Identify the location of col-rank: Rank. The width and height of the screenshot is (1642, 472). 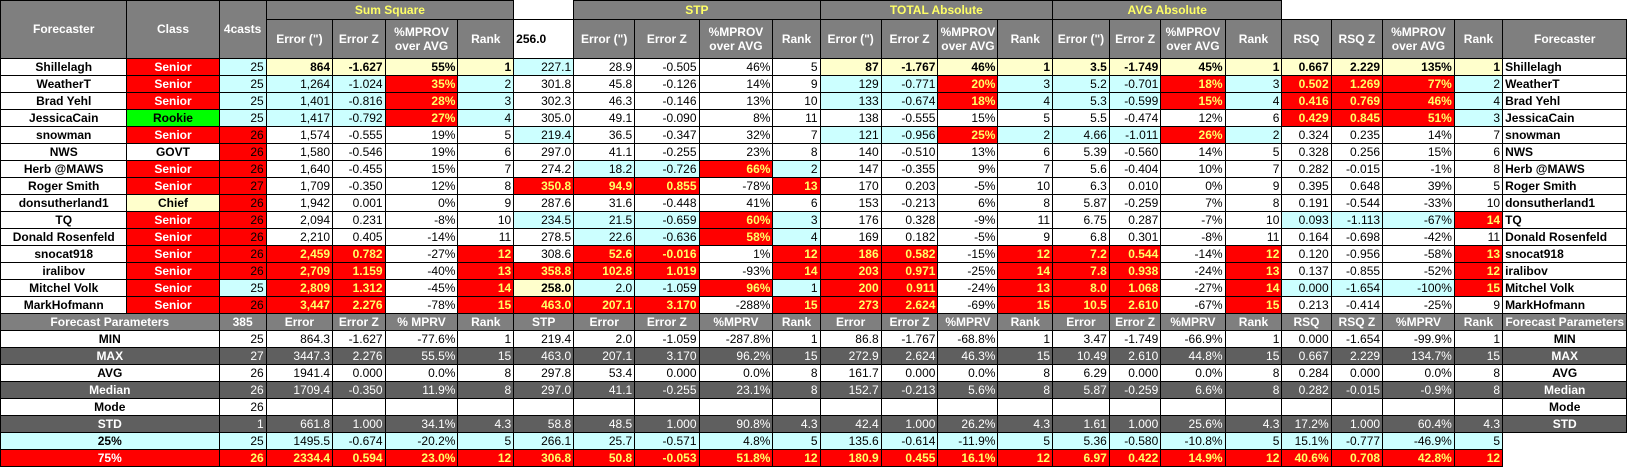
(1025, 39).